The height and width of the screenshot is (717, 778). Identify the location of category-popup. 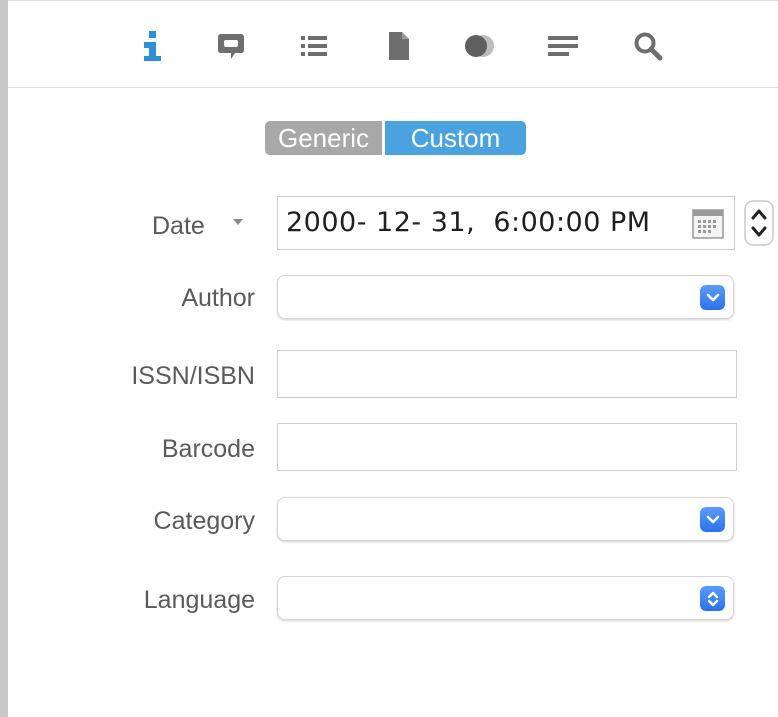
(505, 519).